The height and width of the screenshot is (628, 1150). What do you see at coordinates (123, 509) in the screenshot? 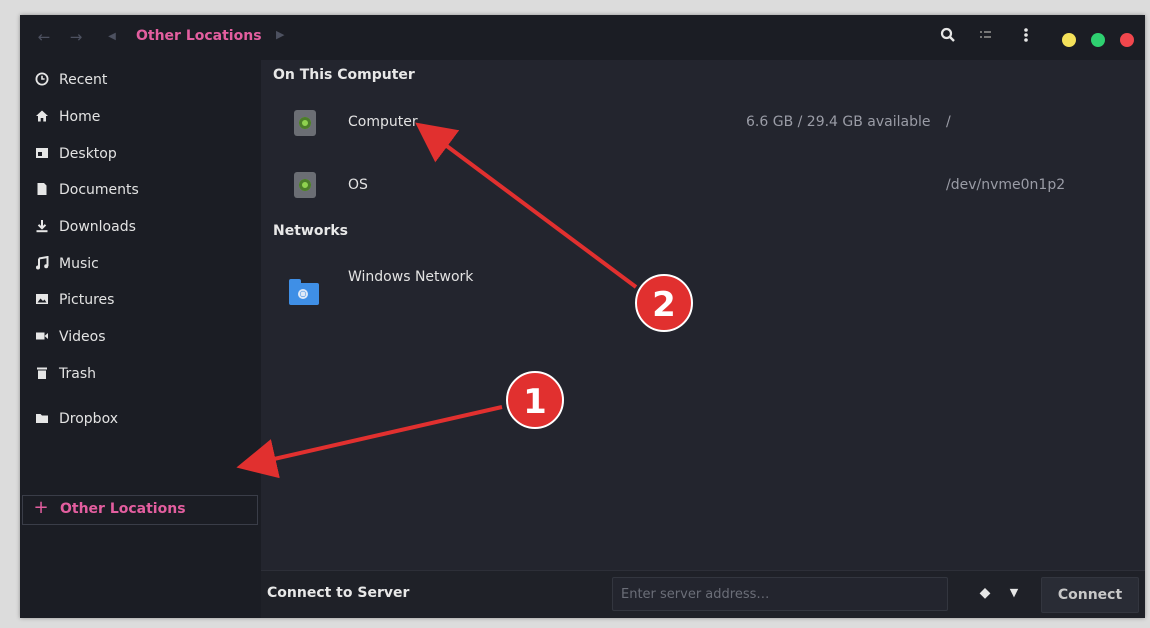
I see `sidebar-item-label: Other Locations` at bounding box center [123, 509].